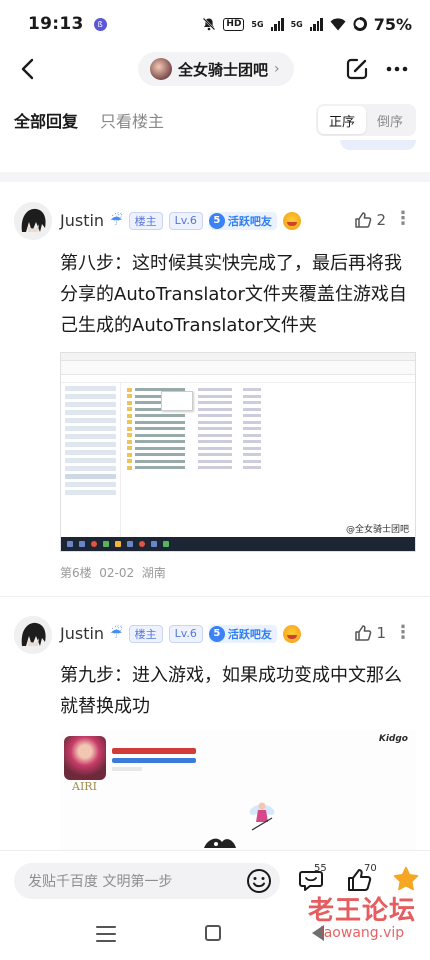  Describe the element at coordinates (259, 881) in the screenshot. I see `emoji-icon` at that location.